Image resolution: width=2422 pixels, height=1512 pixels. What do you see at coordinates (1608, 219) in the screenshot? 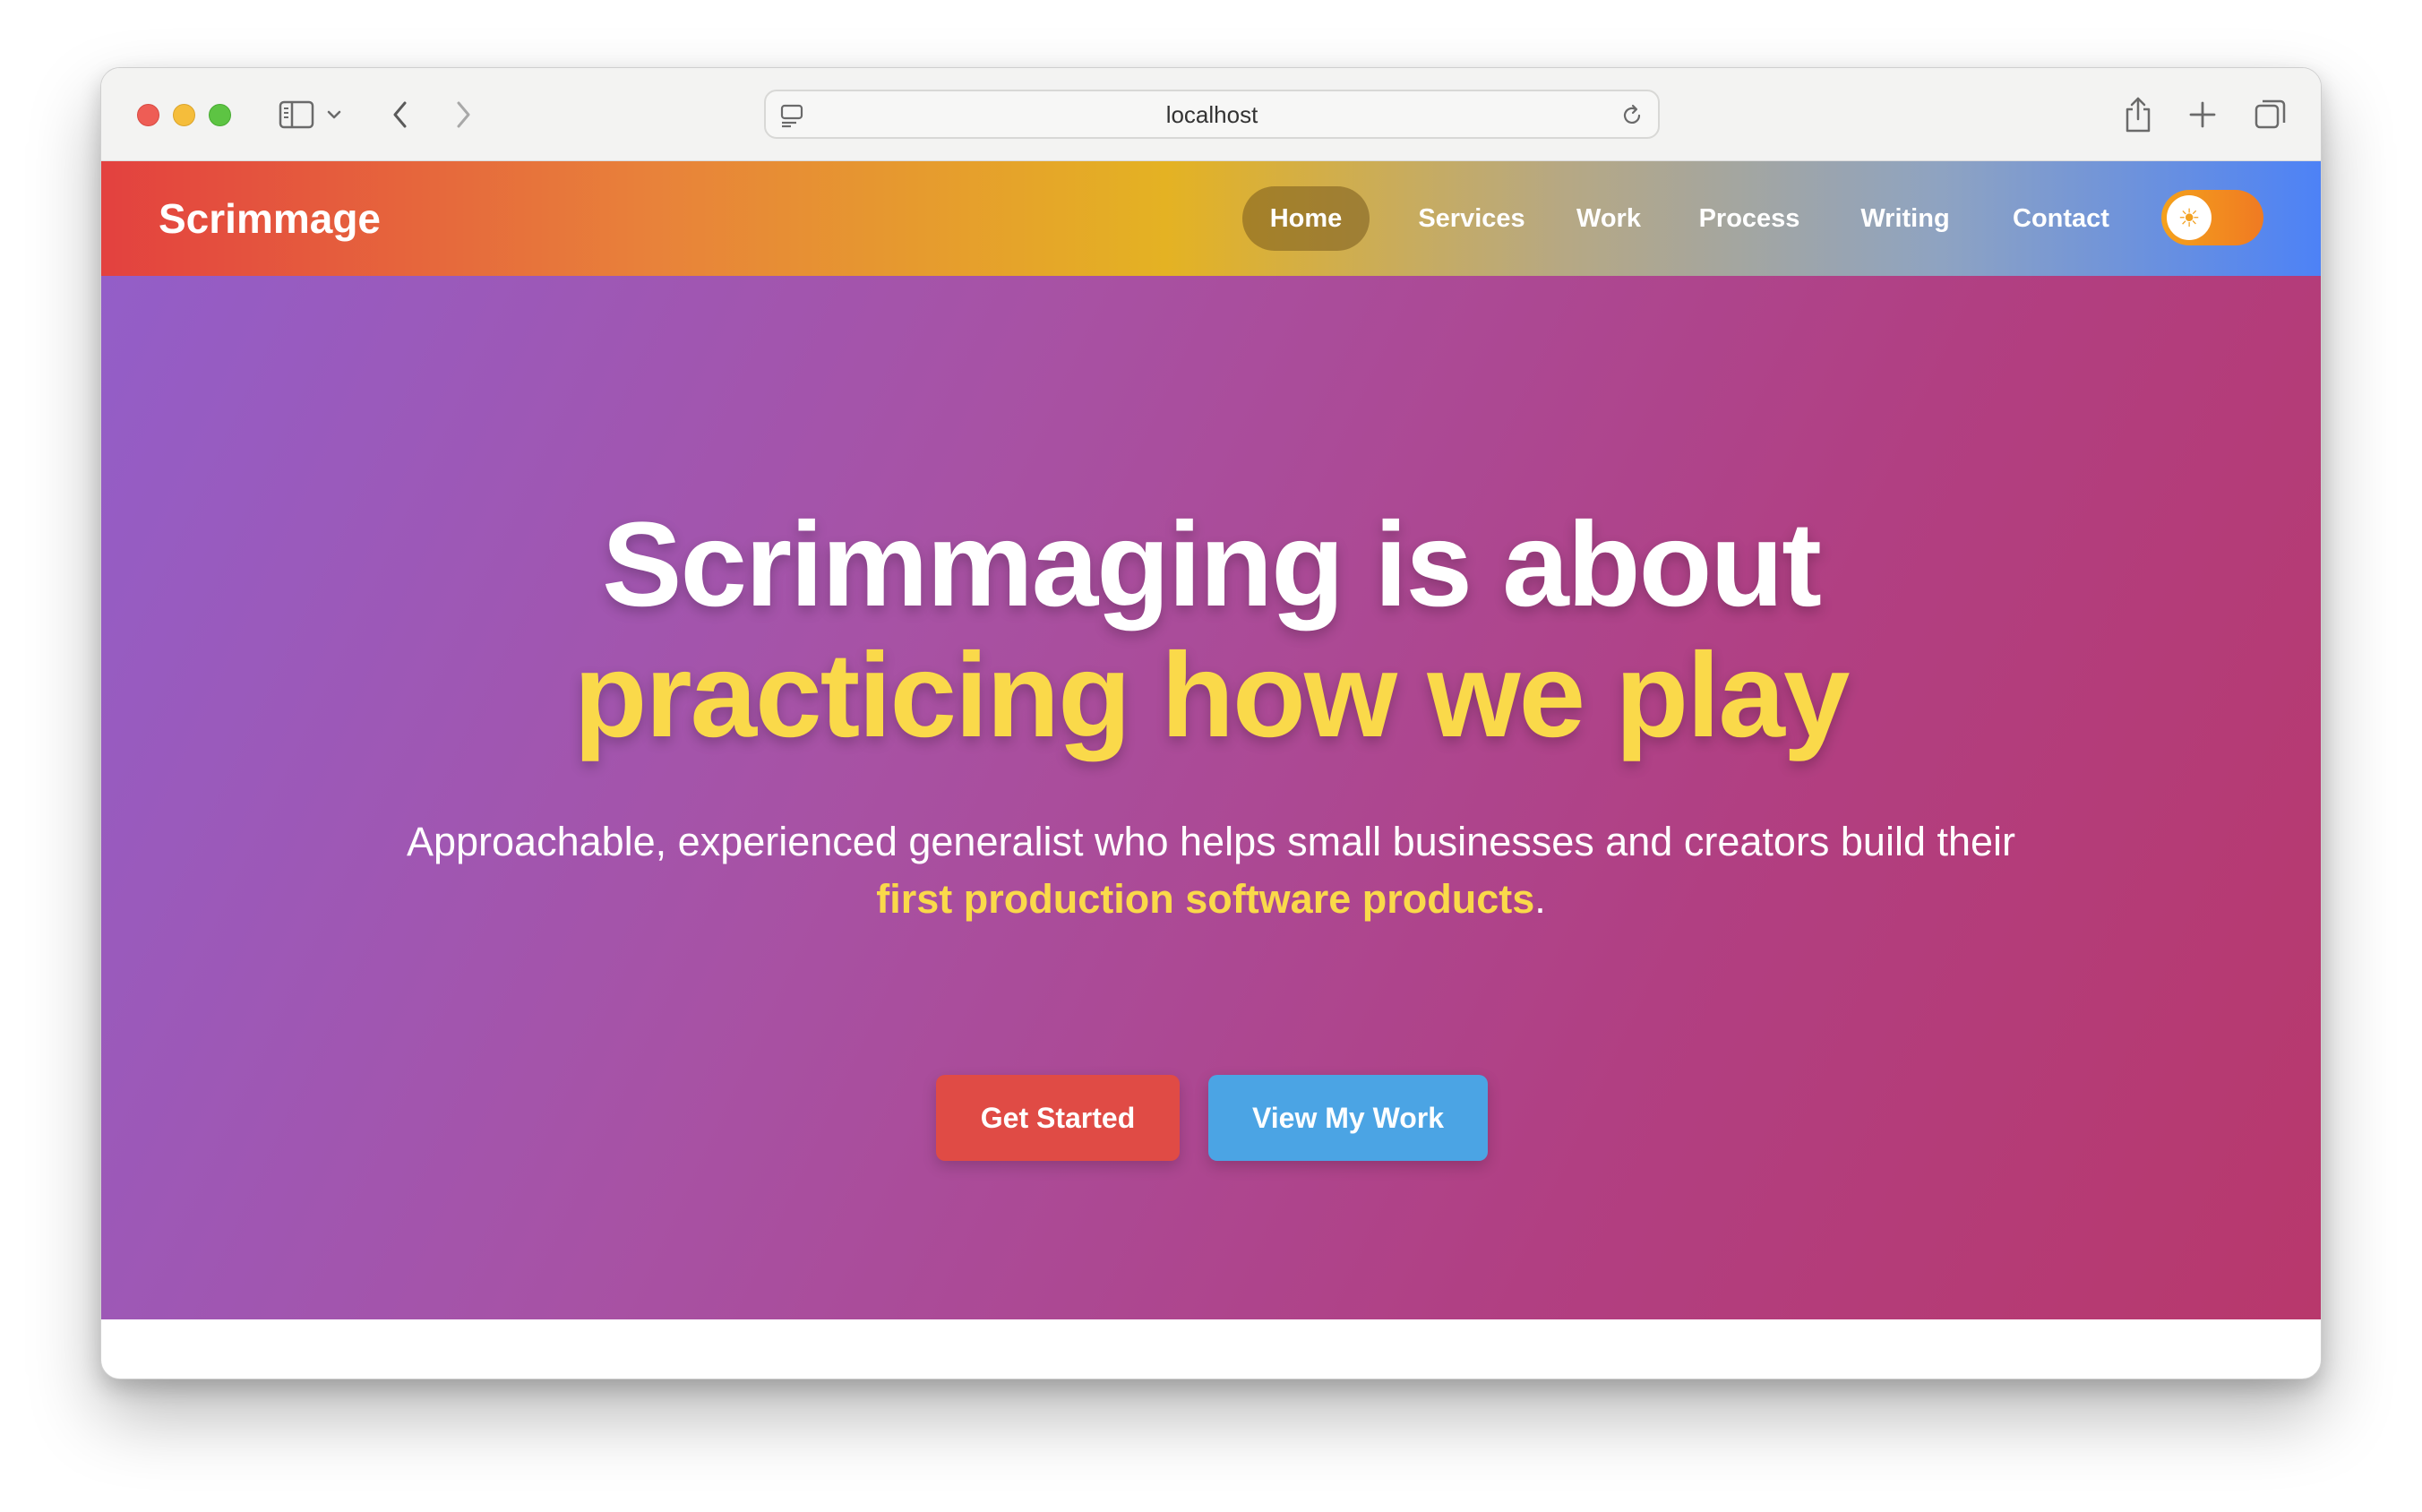
I see `nav-work: Work` at bounding box center [1608, 219].